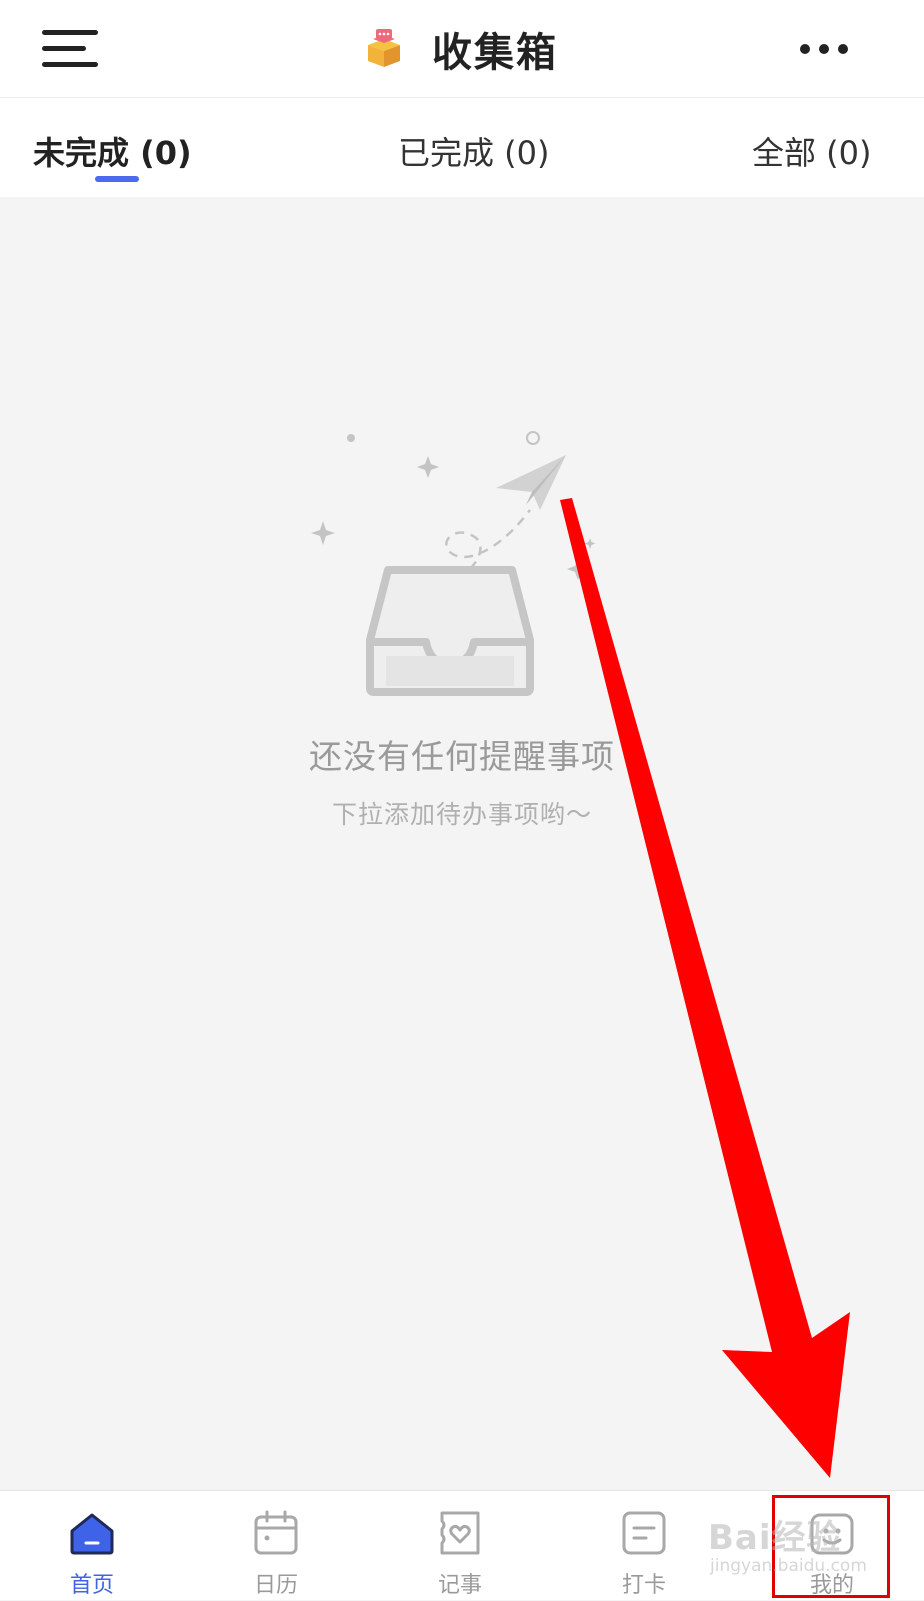  What do you see at coordinates (643, 1585) in the screenshot?
I see `nav-label-checkin: 打卡` at bounding box center [643, 1585].